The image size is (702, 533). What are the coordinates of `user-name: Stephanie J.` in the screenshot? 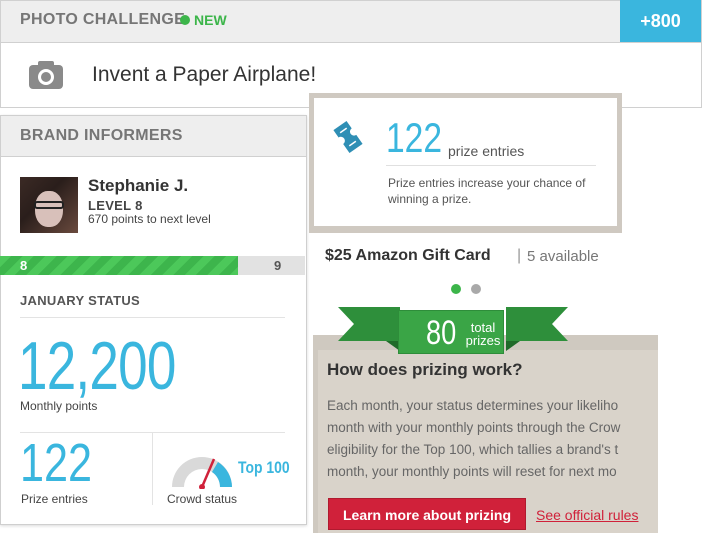 It's located at (138, 186).